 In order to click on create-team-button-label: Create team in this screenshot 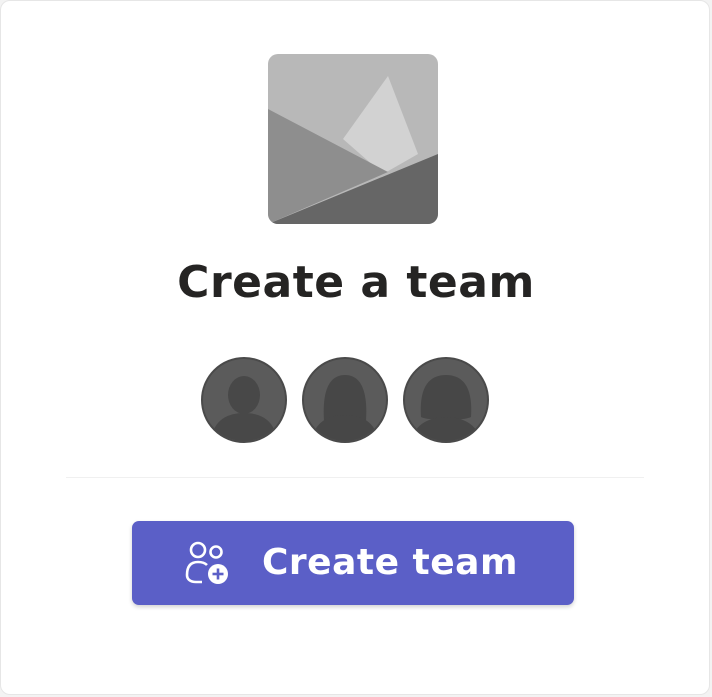, I will do `click(390, 562)`.